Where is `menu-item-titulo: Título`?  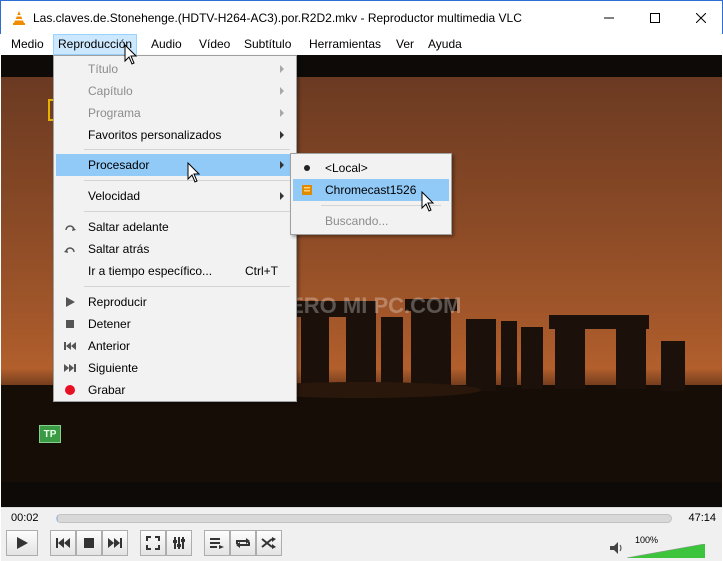 menu-item-titulo: Título is located at coordinates (175, 69).